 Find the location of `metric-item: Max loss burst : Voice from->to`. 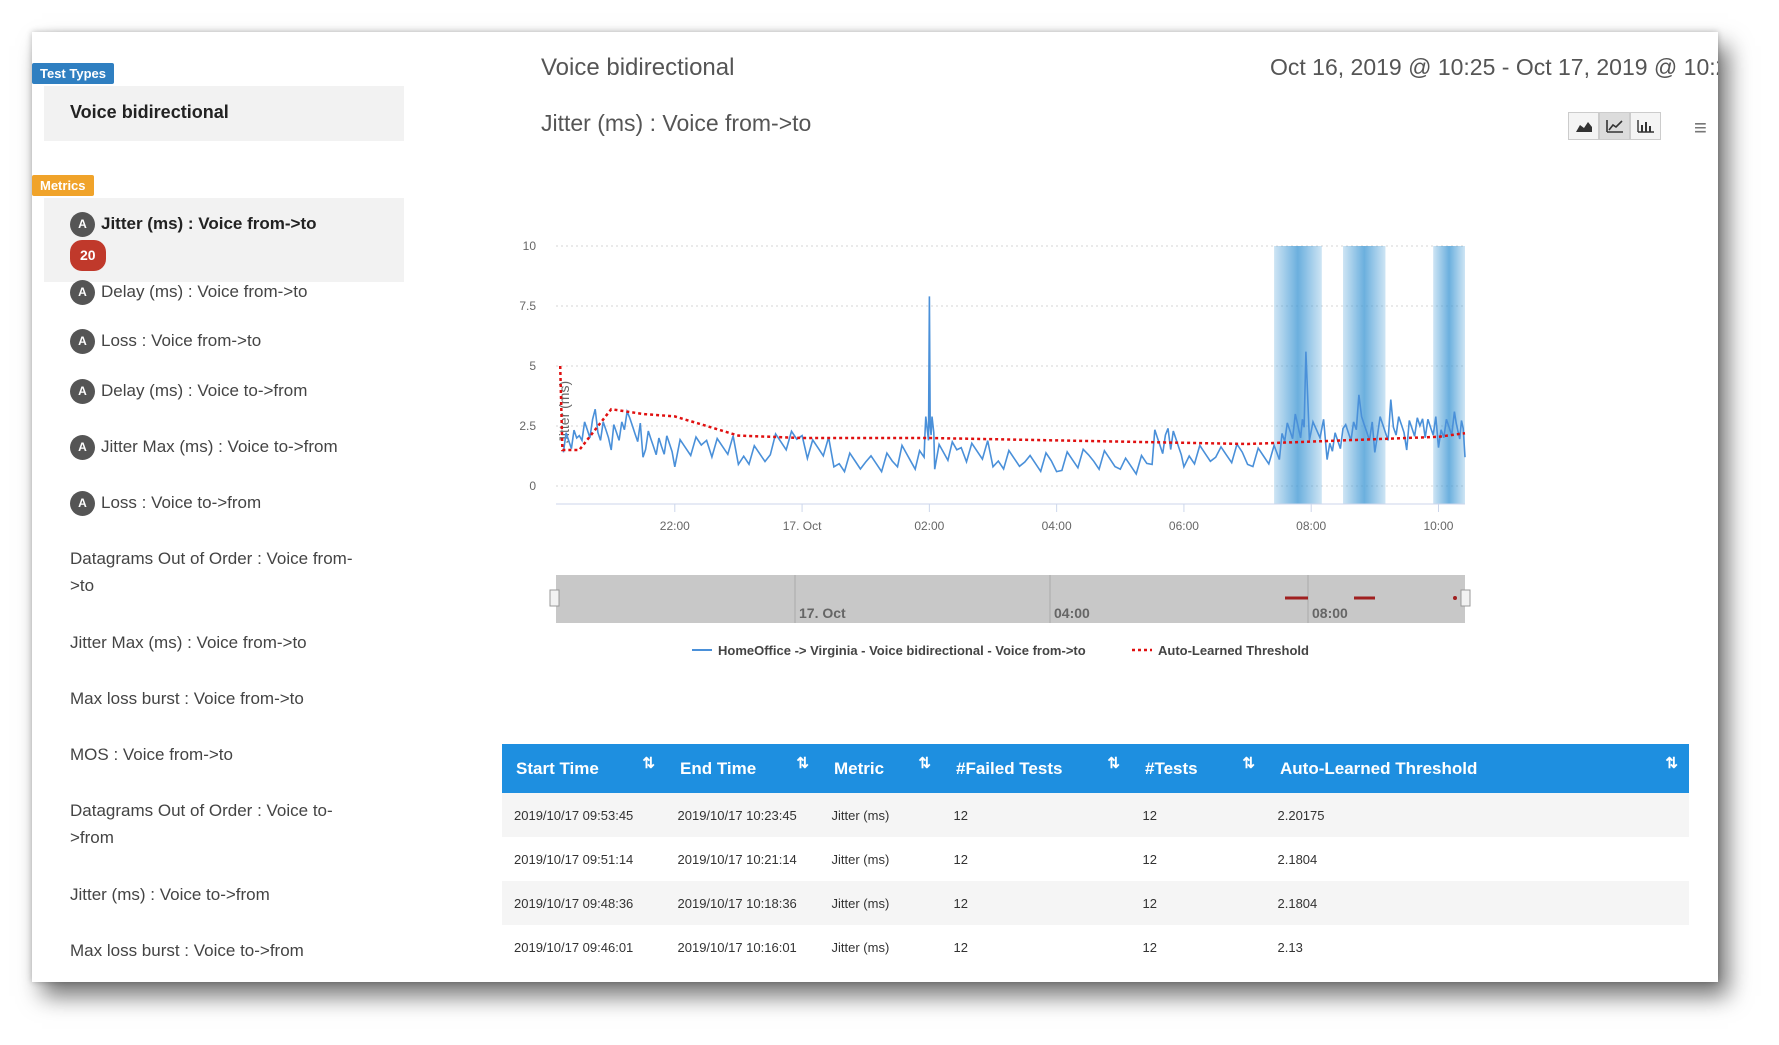

metric-item: Max loss burst : Voice from->to is located at coordinates (187, 698).